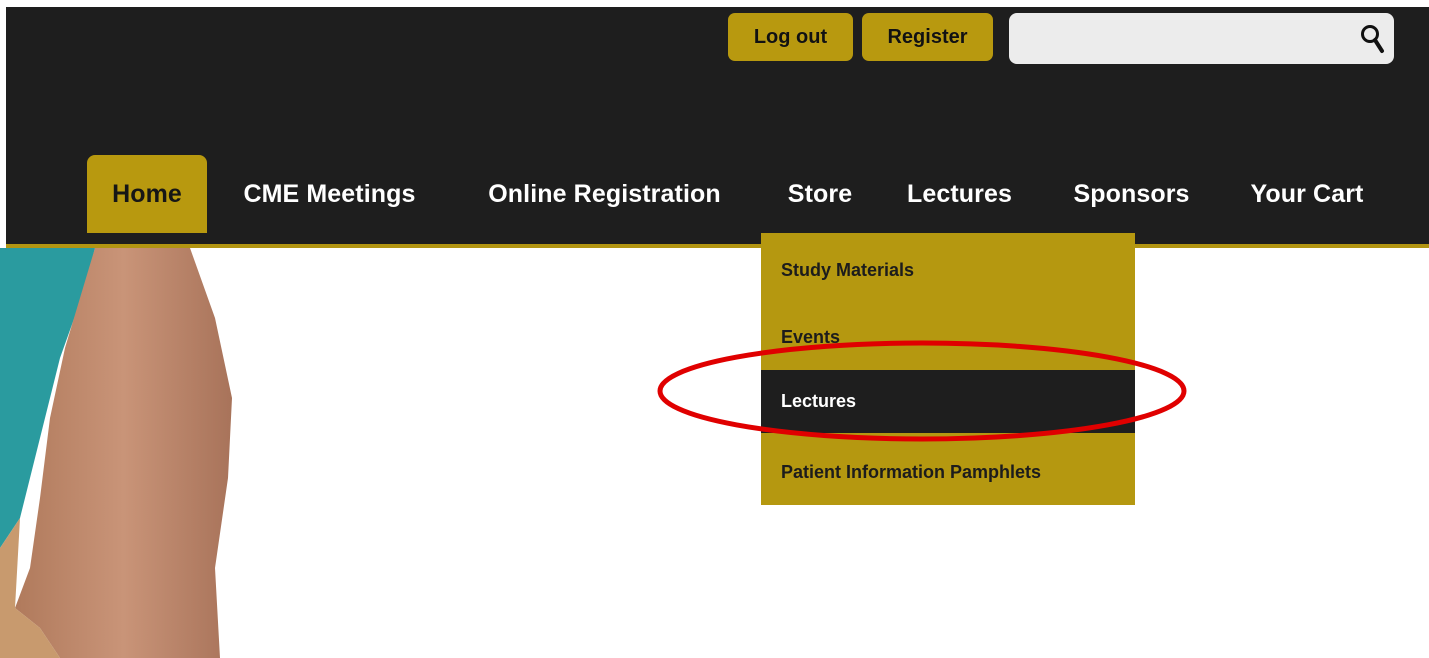 This screenshot has height=658, width=1429. I want to click on nav-sponsors: Sponsors, so click(1131, 194).